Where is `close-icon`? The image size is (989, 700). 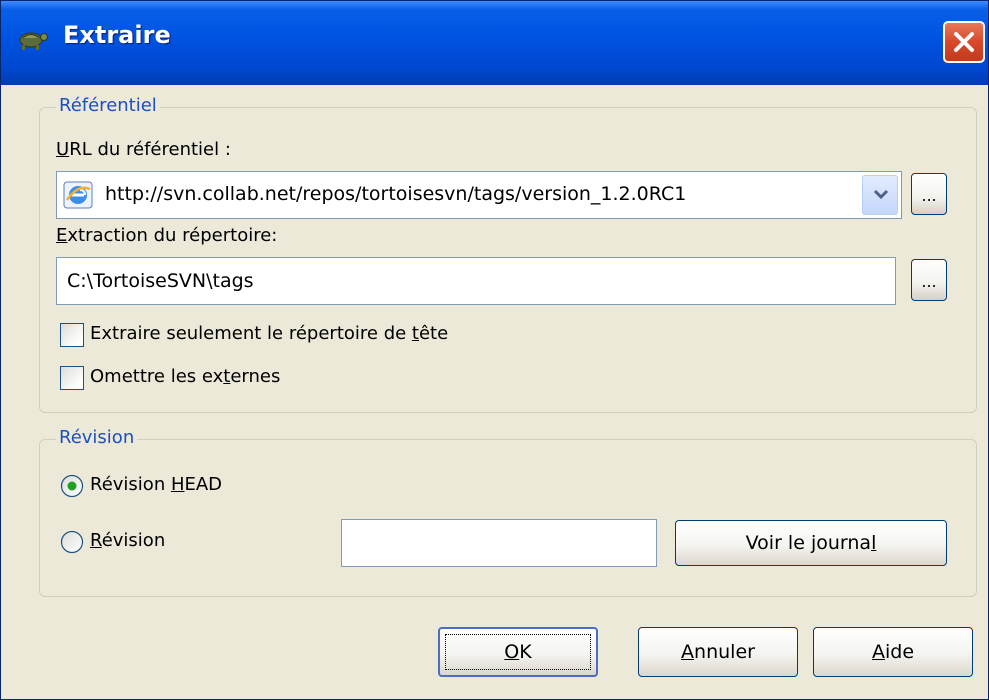
close-icon is located at coordinates (964, 42).